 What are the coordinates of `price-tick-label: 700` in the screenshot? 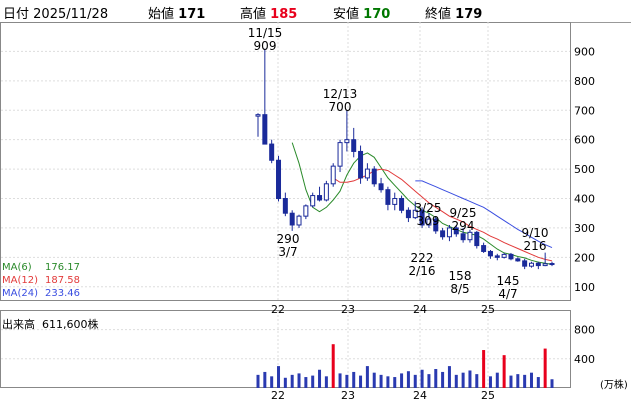 It's located at (584, 110).